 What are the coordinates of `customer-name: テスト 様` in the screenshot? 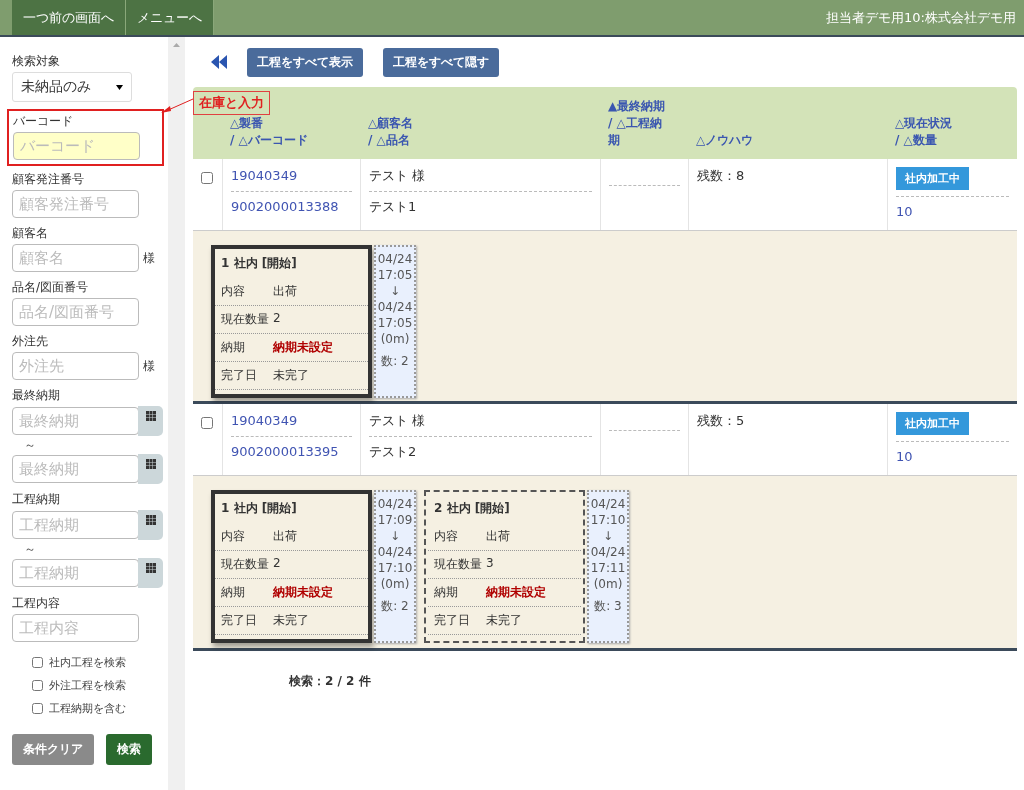 It's located at (398, 176).